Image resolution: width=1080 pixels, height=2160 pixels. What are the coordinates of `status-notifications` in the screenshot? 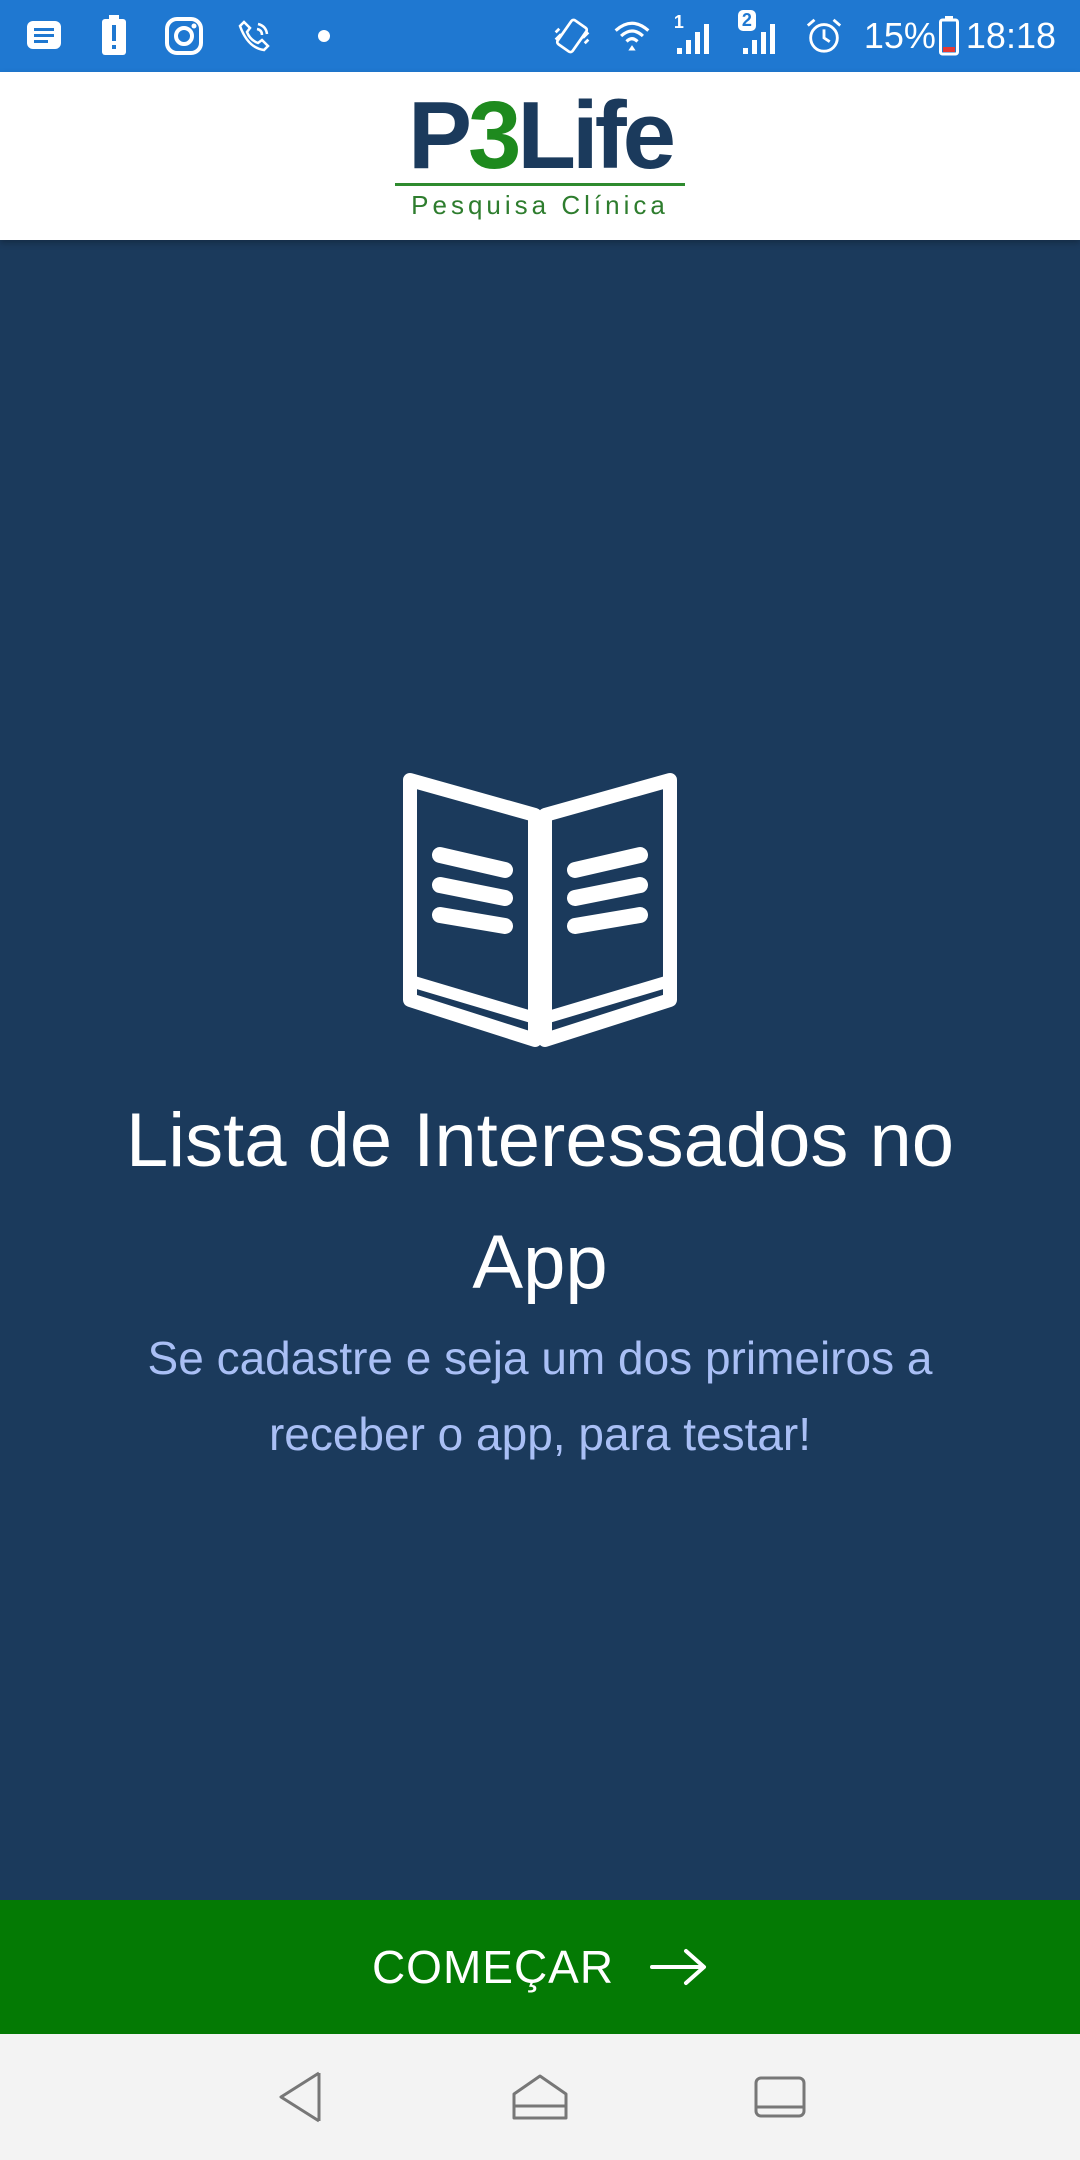 It's located at (184, 35).